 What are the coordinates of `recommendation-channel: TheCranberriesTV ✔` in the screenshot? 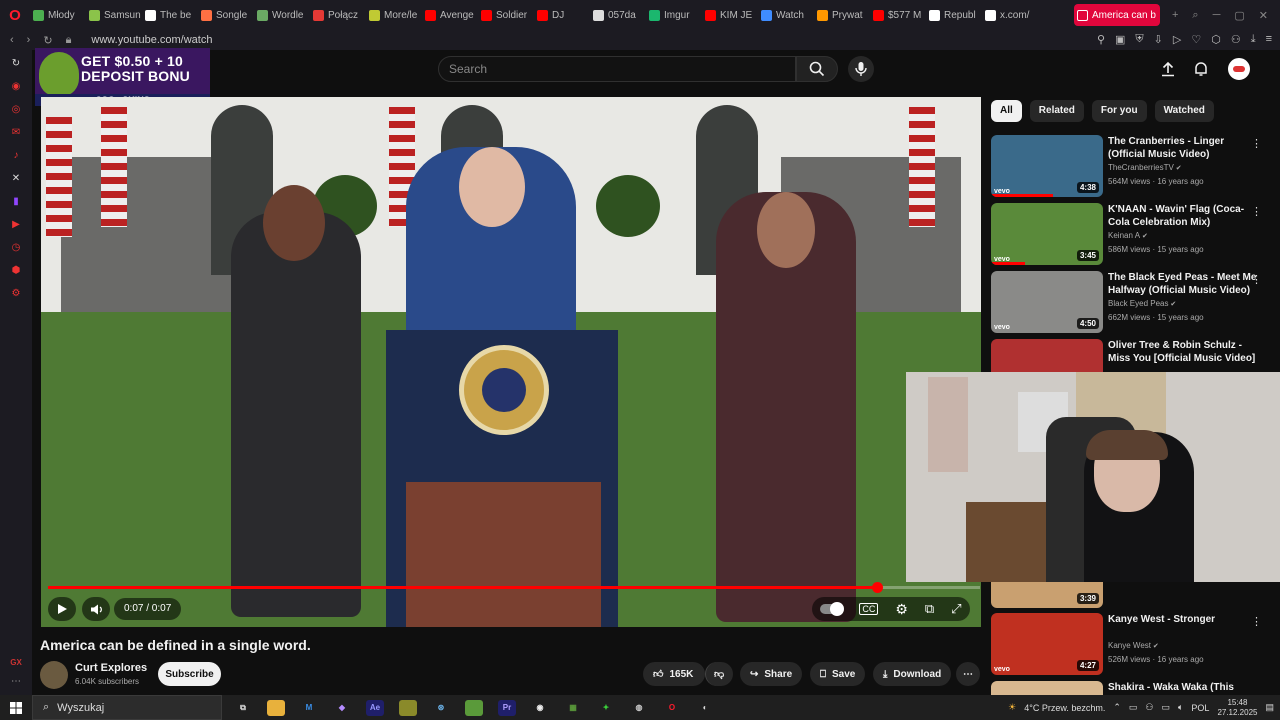 It's located at (1145, 167).